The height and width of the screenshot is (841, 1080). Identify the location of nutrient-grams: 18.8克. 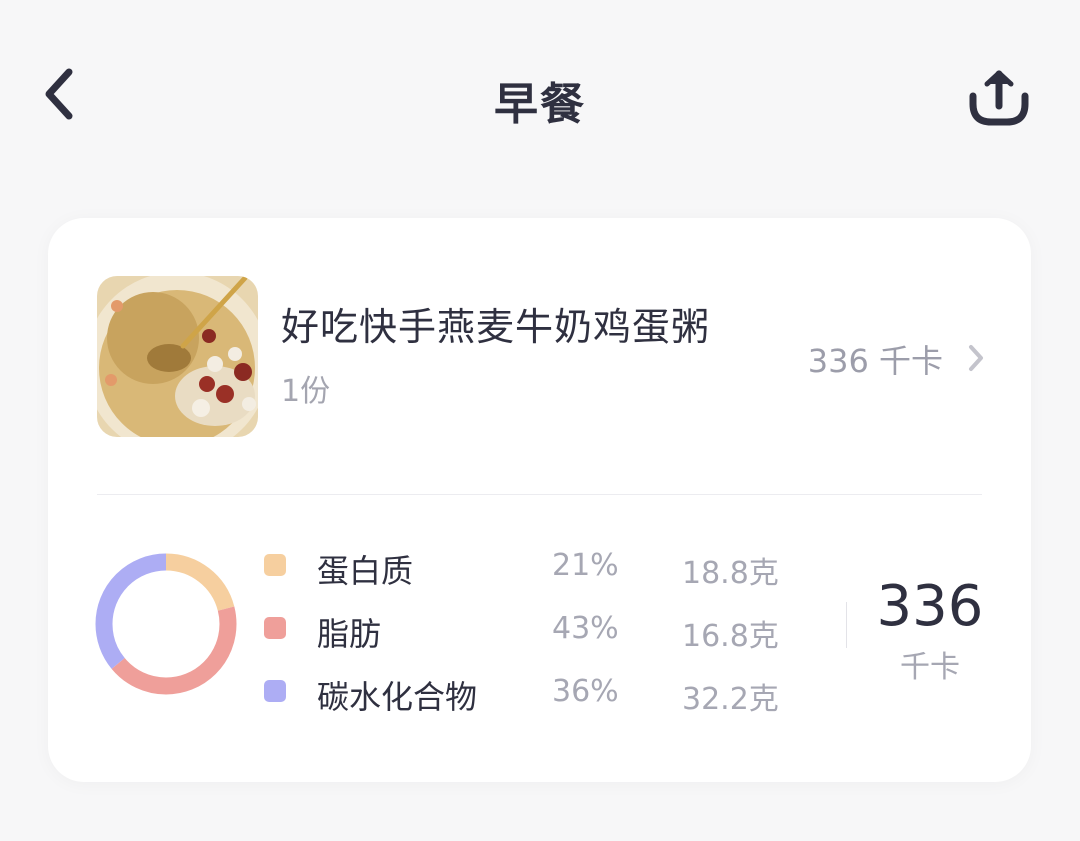
(730, 573).